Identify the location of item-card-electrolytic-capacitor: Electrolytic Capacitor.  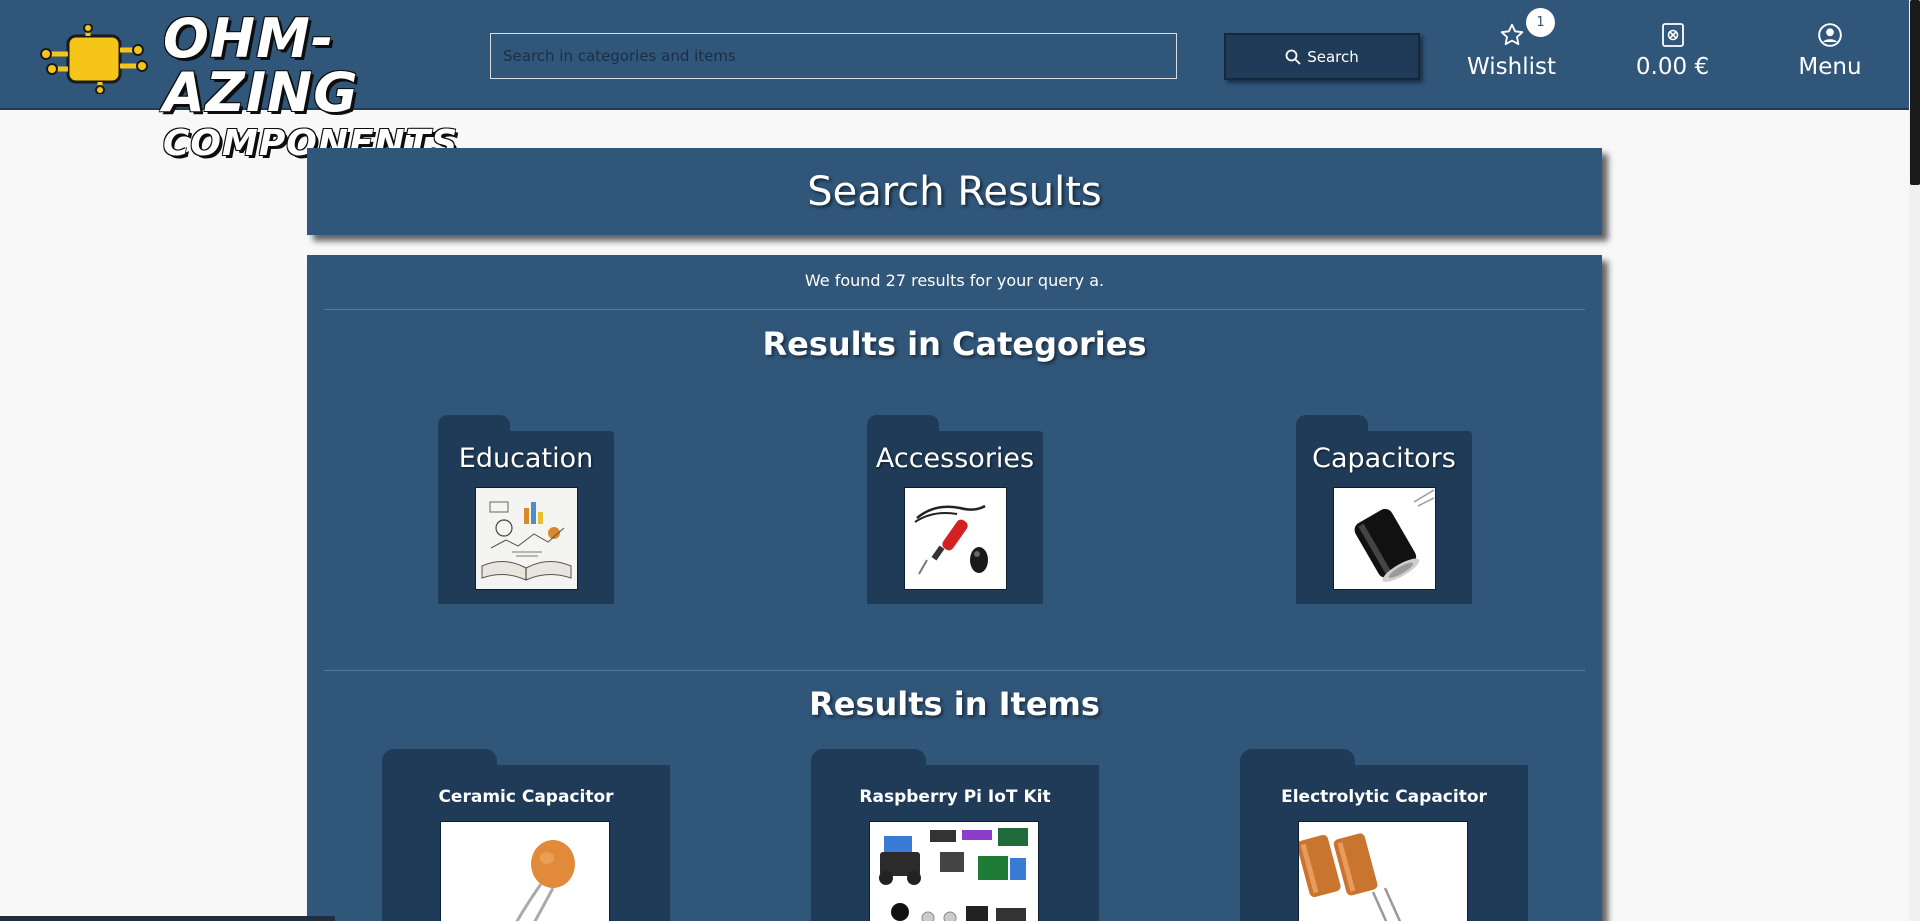
(1384, 835).